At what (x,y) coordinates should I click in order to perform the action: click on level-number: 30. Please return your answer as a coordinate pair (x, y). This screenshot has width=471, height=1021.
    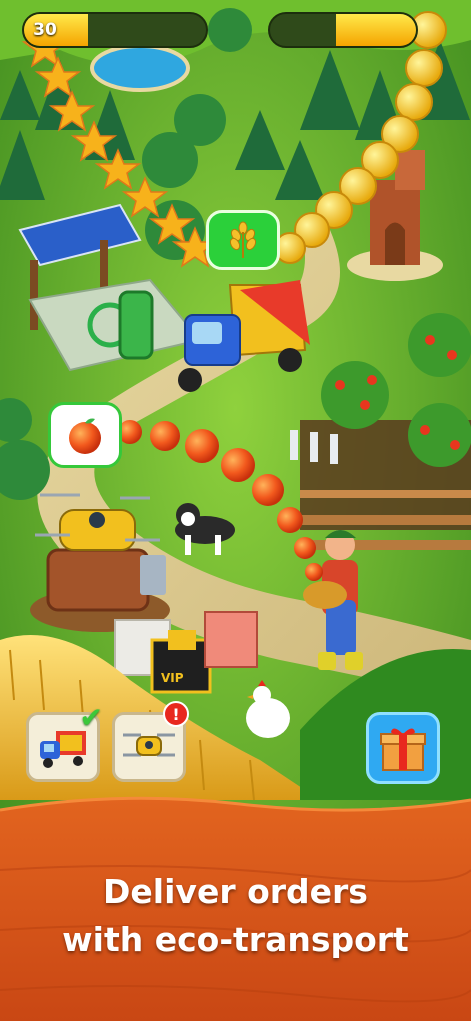
    Looking at the image, I should click on (45, 30).